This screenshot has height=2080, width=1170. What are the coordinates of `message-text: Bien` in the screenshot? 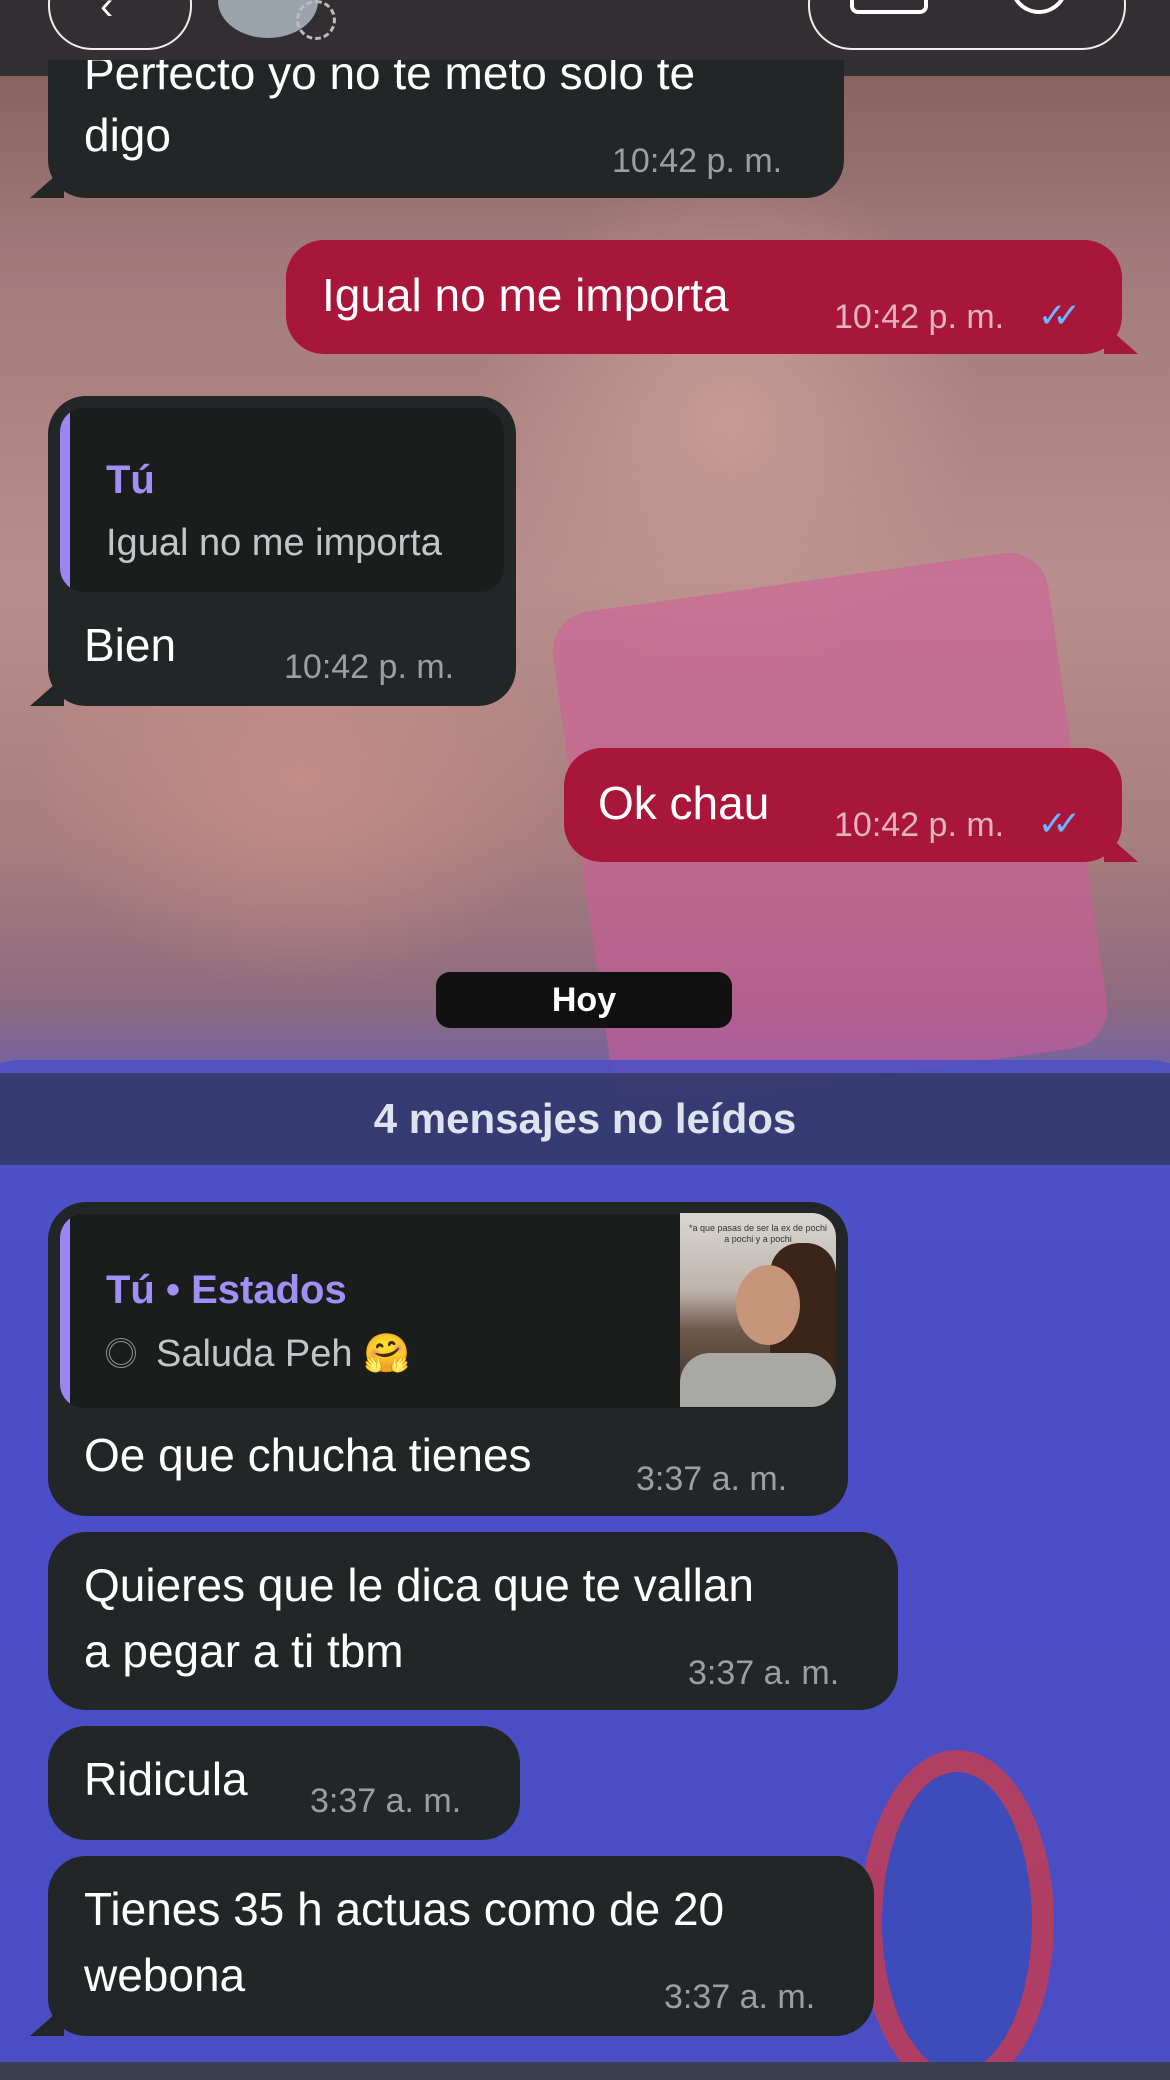 It's located at (130, 645).